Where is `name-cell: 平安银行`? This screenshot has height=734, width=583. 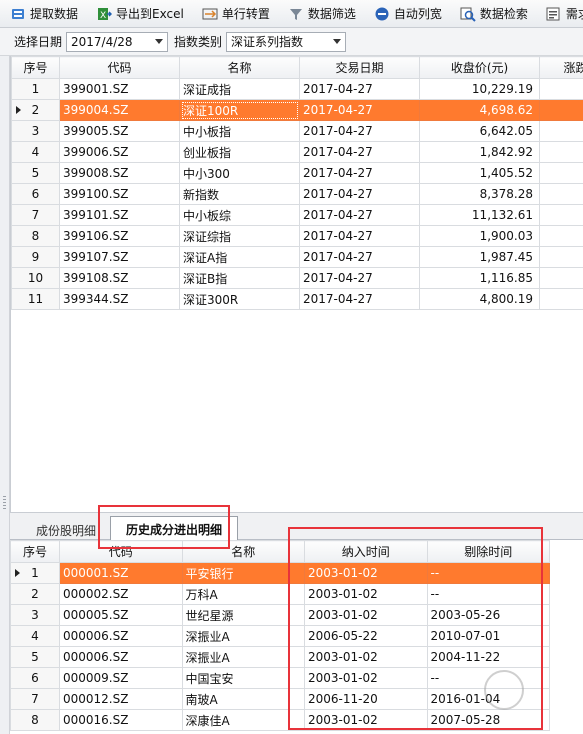
name-cell: 平安银行 is located at coordinates (243, 573).